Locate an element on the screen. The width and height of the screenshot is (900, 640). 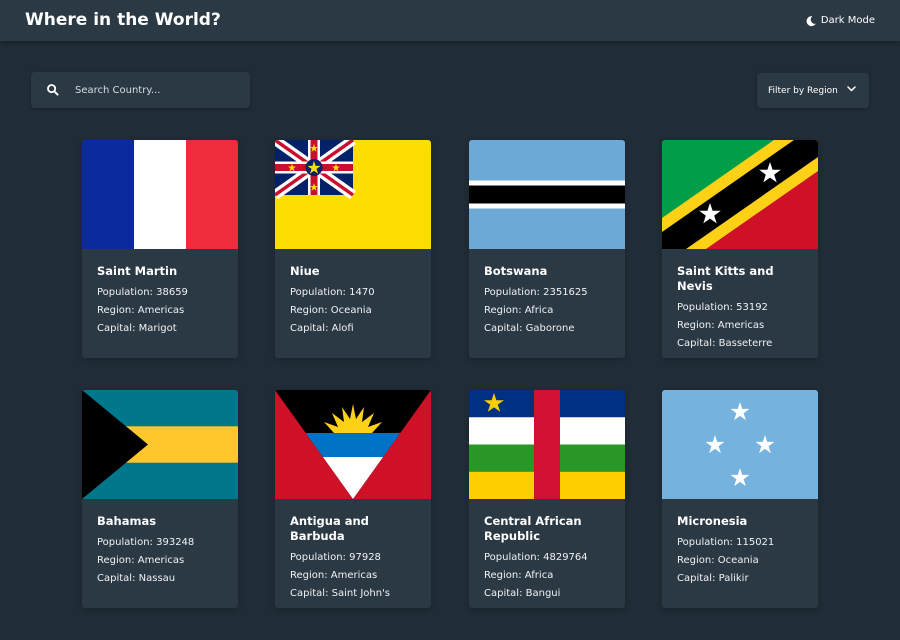
country-region: Region: Africa is located at coordinates (549, 311).